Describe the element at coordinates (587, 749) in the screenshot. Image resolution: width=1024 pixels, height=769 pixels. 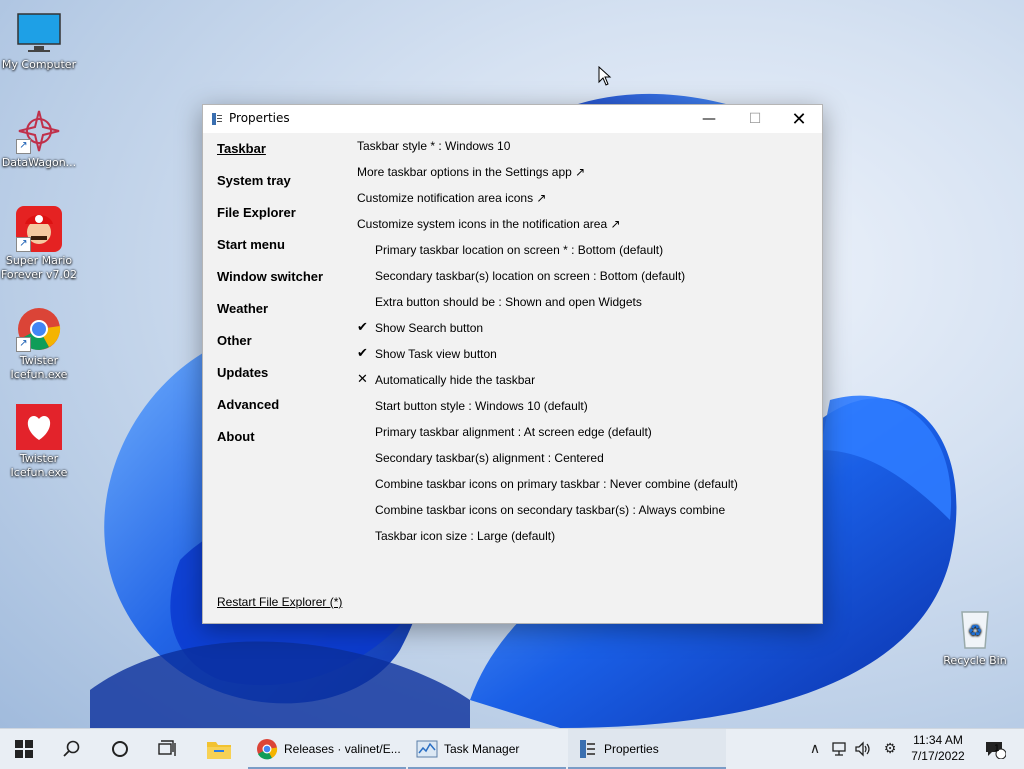
I see `properties-icon` at that location.